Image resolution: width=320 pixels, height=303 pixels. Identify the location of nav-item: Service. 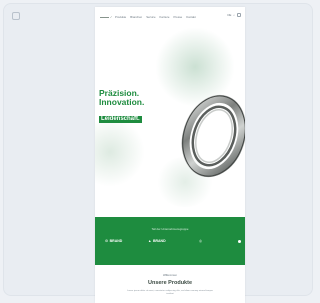
(150, 17).